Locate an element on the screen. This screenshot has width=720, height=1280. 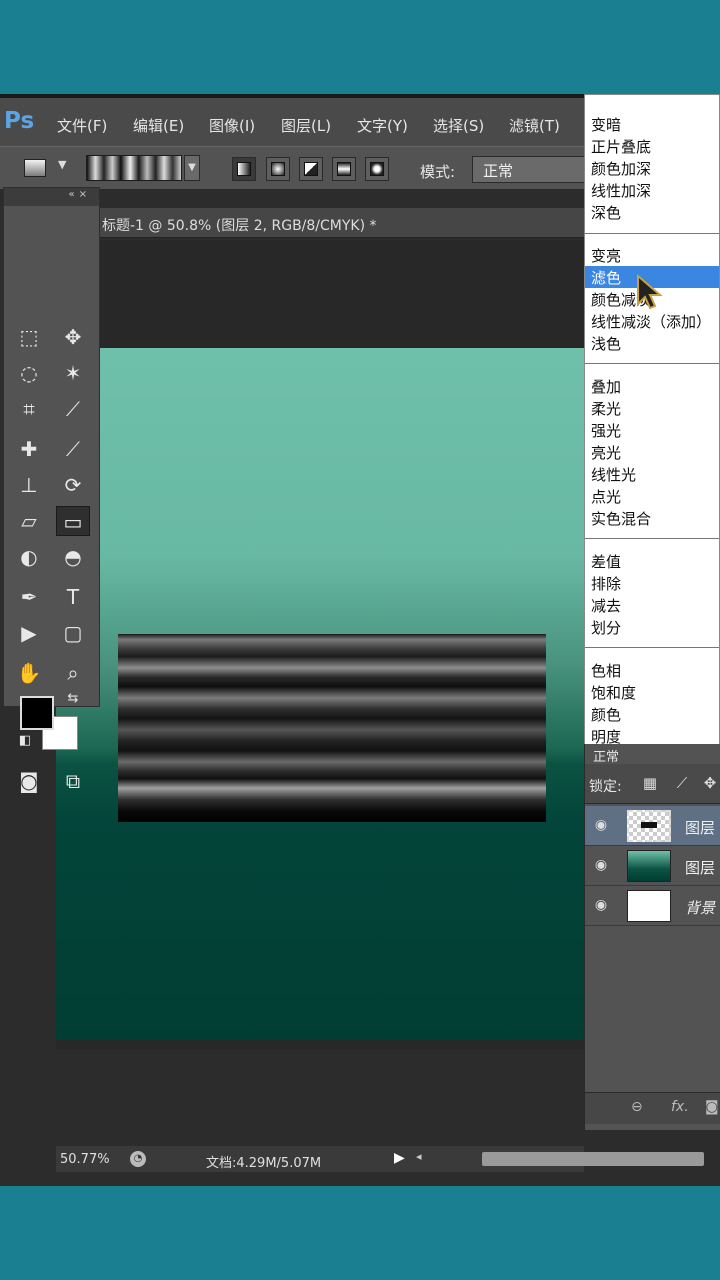
screen-mode-icon: ⧉ is located at coordinates (73, 781).